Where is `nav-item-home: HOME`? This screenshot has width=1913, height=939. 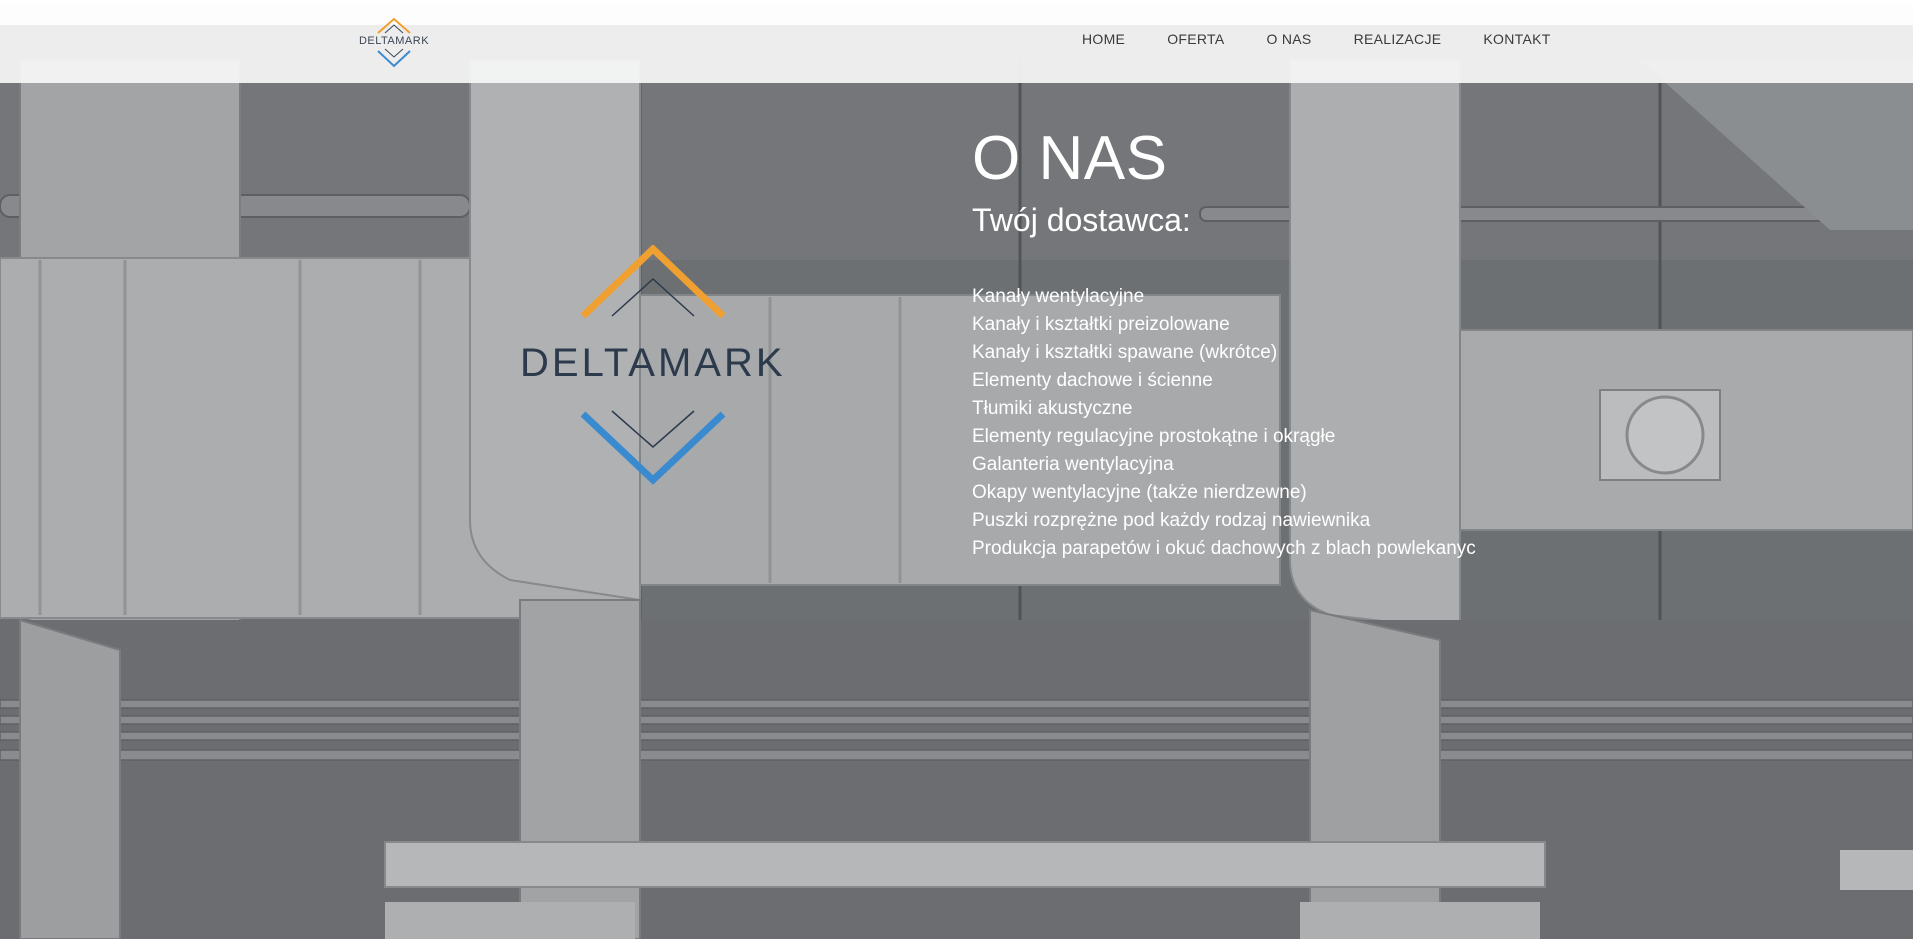 nav-item-home: HOME is located at coordinates (1103, 39).